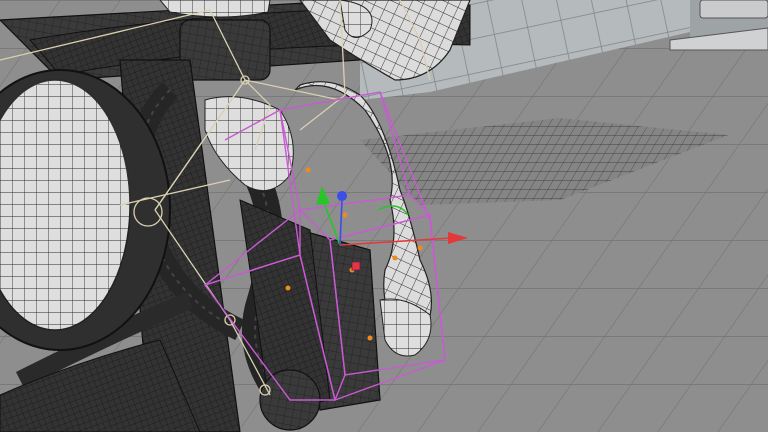 Image resolution: width=768 pixels, height=432 pixels. I want to click on gizmo-z-handle-icon, so click(342, 196).